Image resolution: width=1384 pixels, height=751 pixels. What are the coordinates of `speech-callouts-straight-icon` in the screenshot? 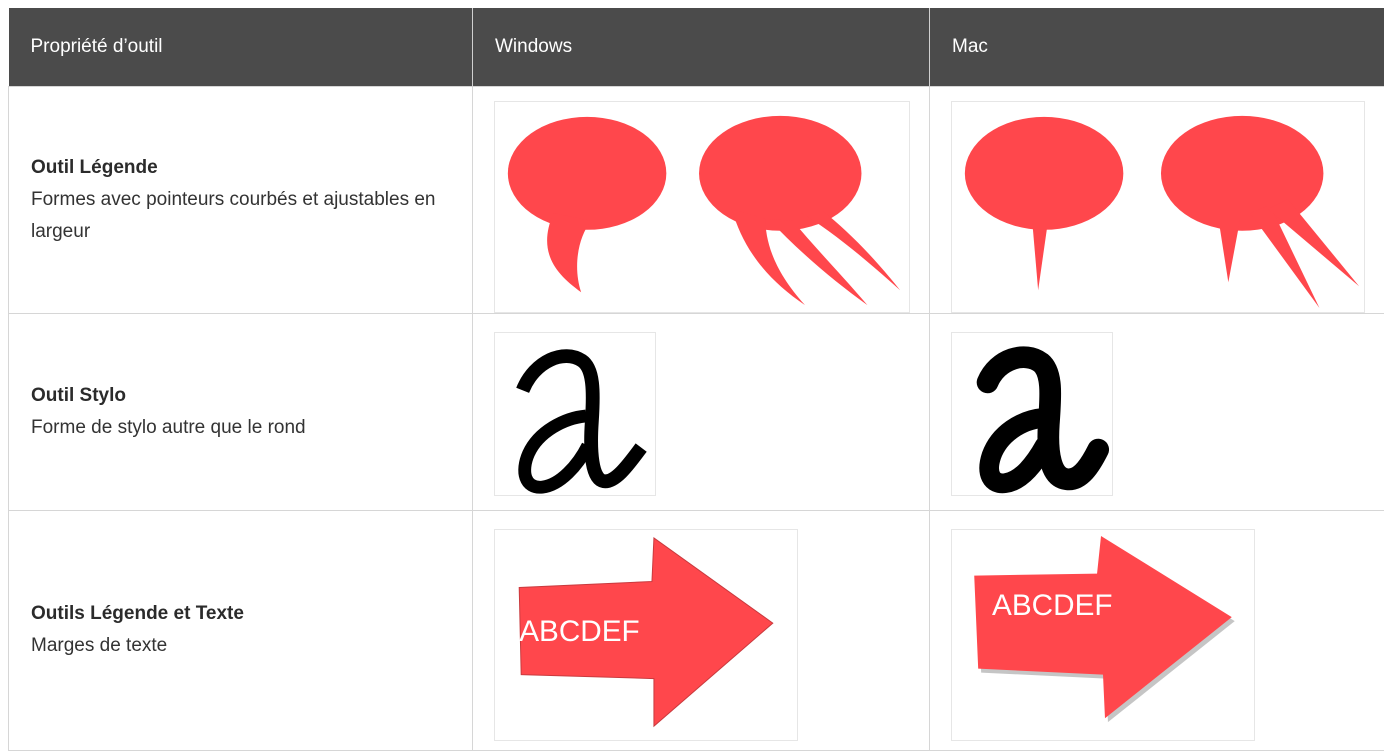 It's located at (1158, 207).